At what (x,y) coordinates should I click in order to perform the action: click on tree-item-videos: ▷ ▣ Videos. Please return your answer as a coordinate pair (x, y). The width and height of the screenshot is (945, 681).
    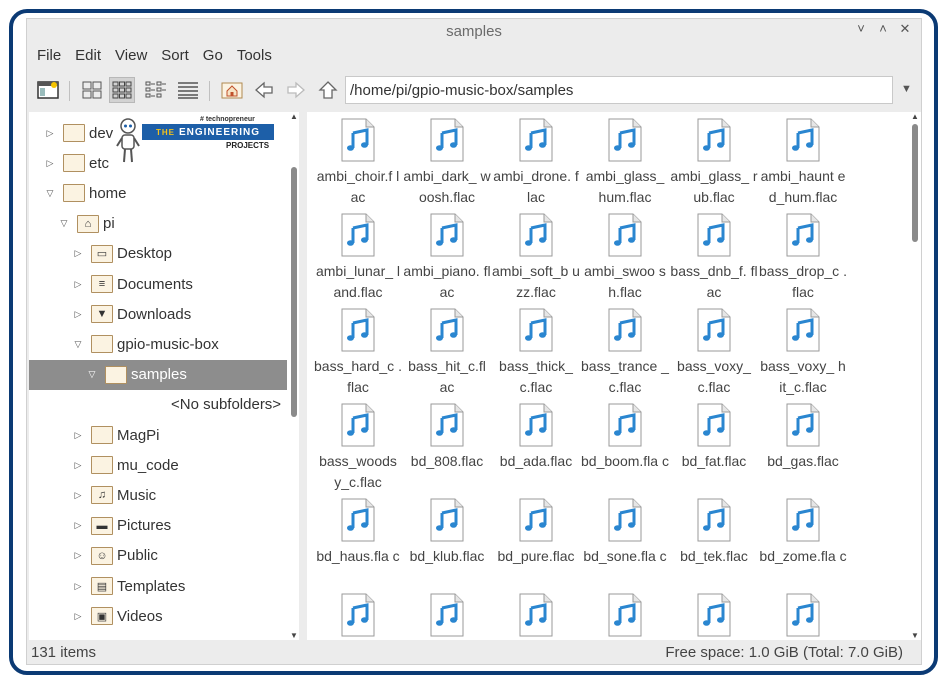
    Looking at the image, I should click on (158, 616).